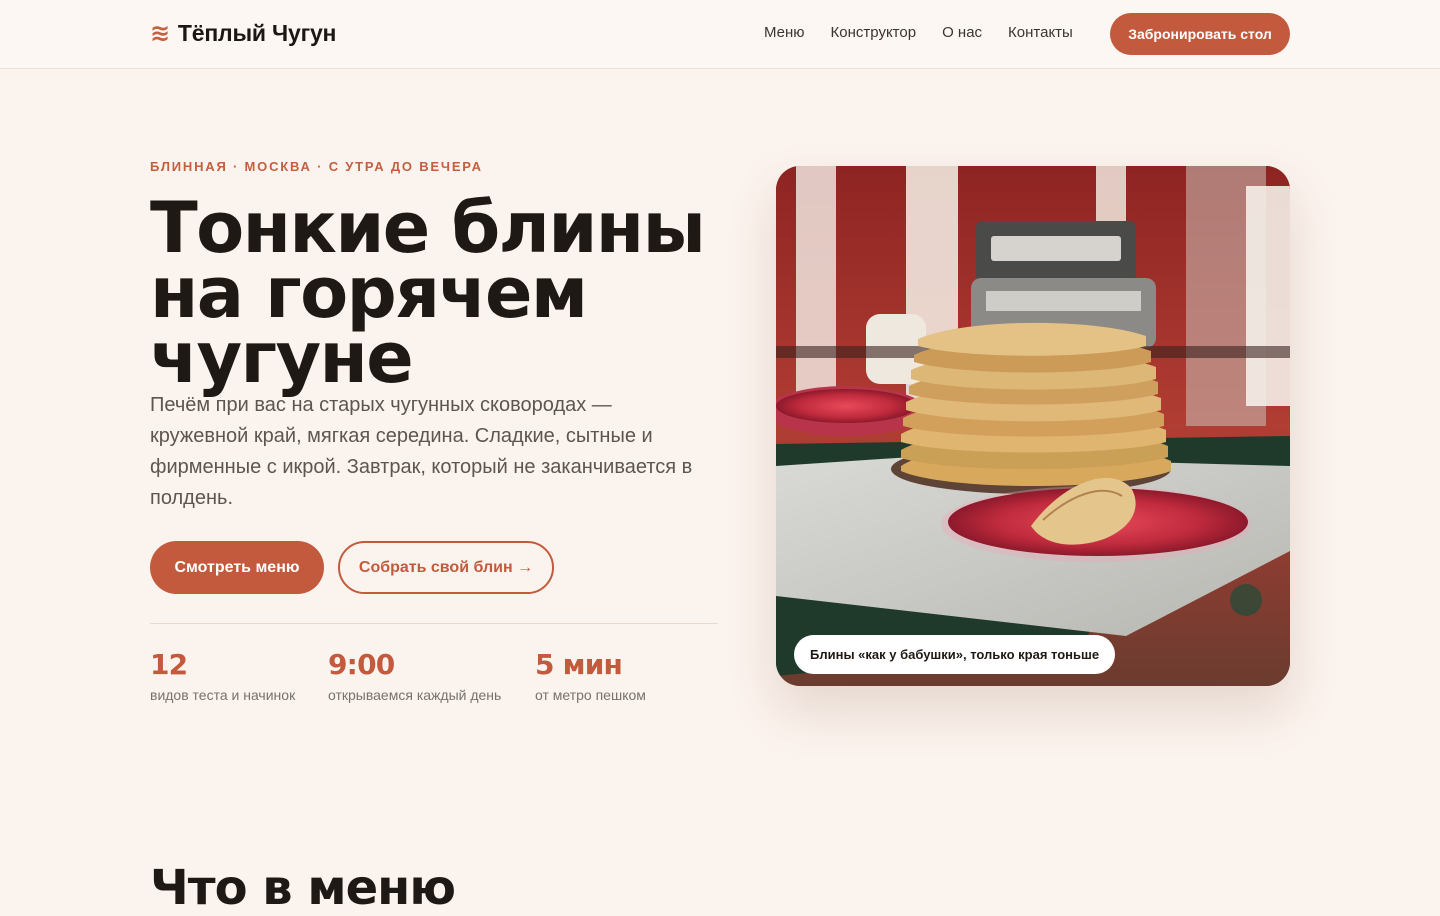  I want to click on main-nav: Меню Конструктор О нас Контакты, so click(918, 32).